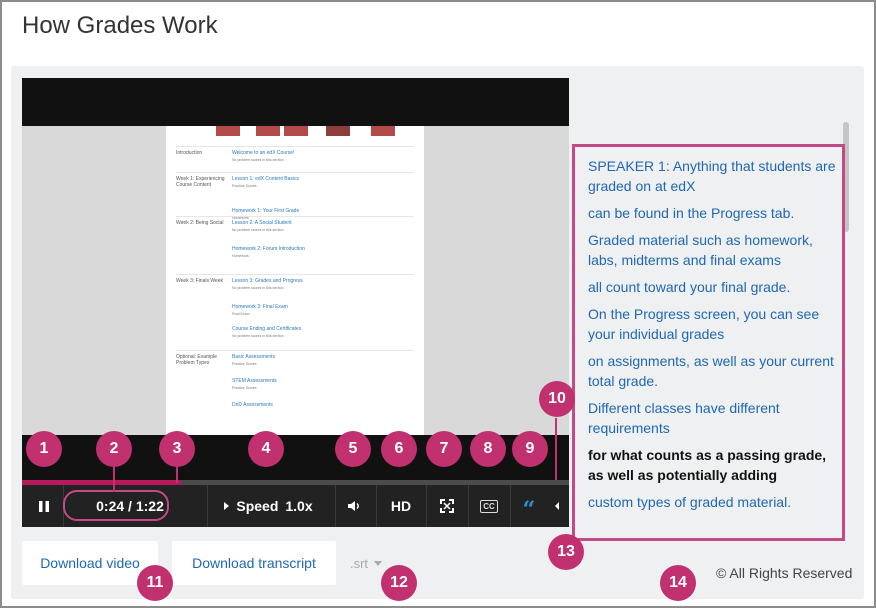 This screenshot has width=876, height=608. I want to click on fullscreen-button, so click(447, 506).